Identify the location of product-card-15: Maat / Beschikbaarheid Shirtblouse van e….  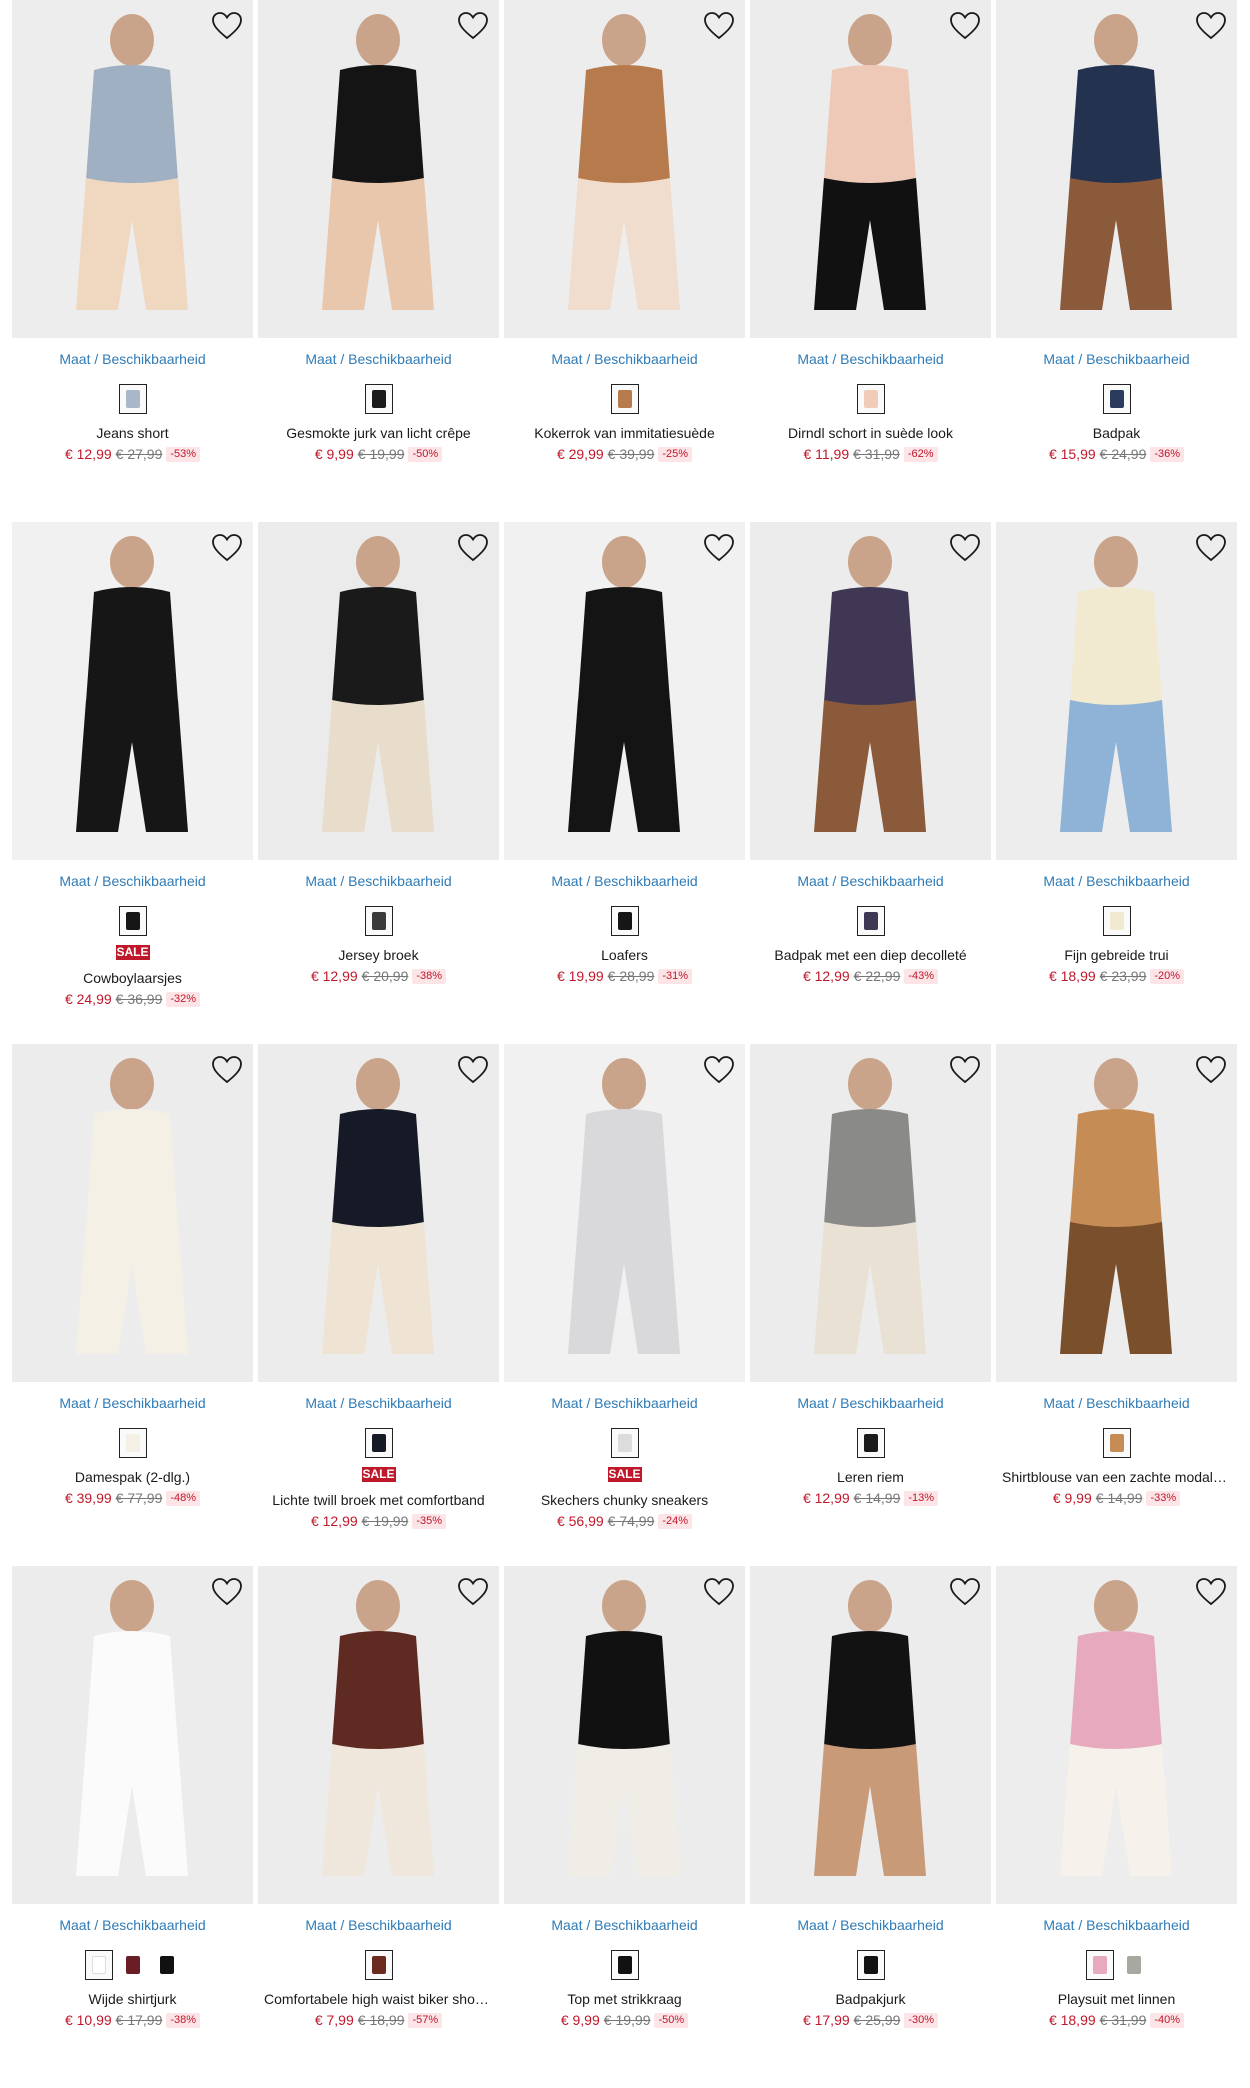
(1116, 1305).